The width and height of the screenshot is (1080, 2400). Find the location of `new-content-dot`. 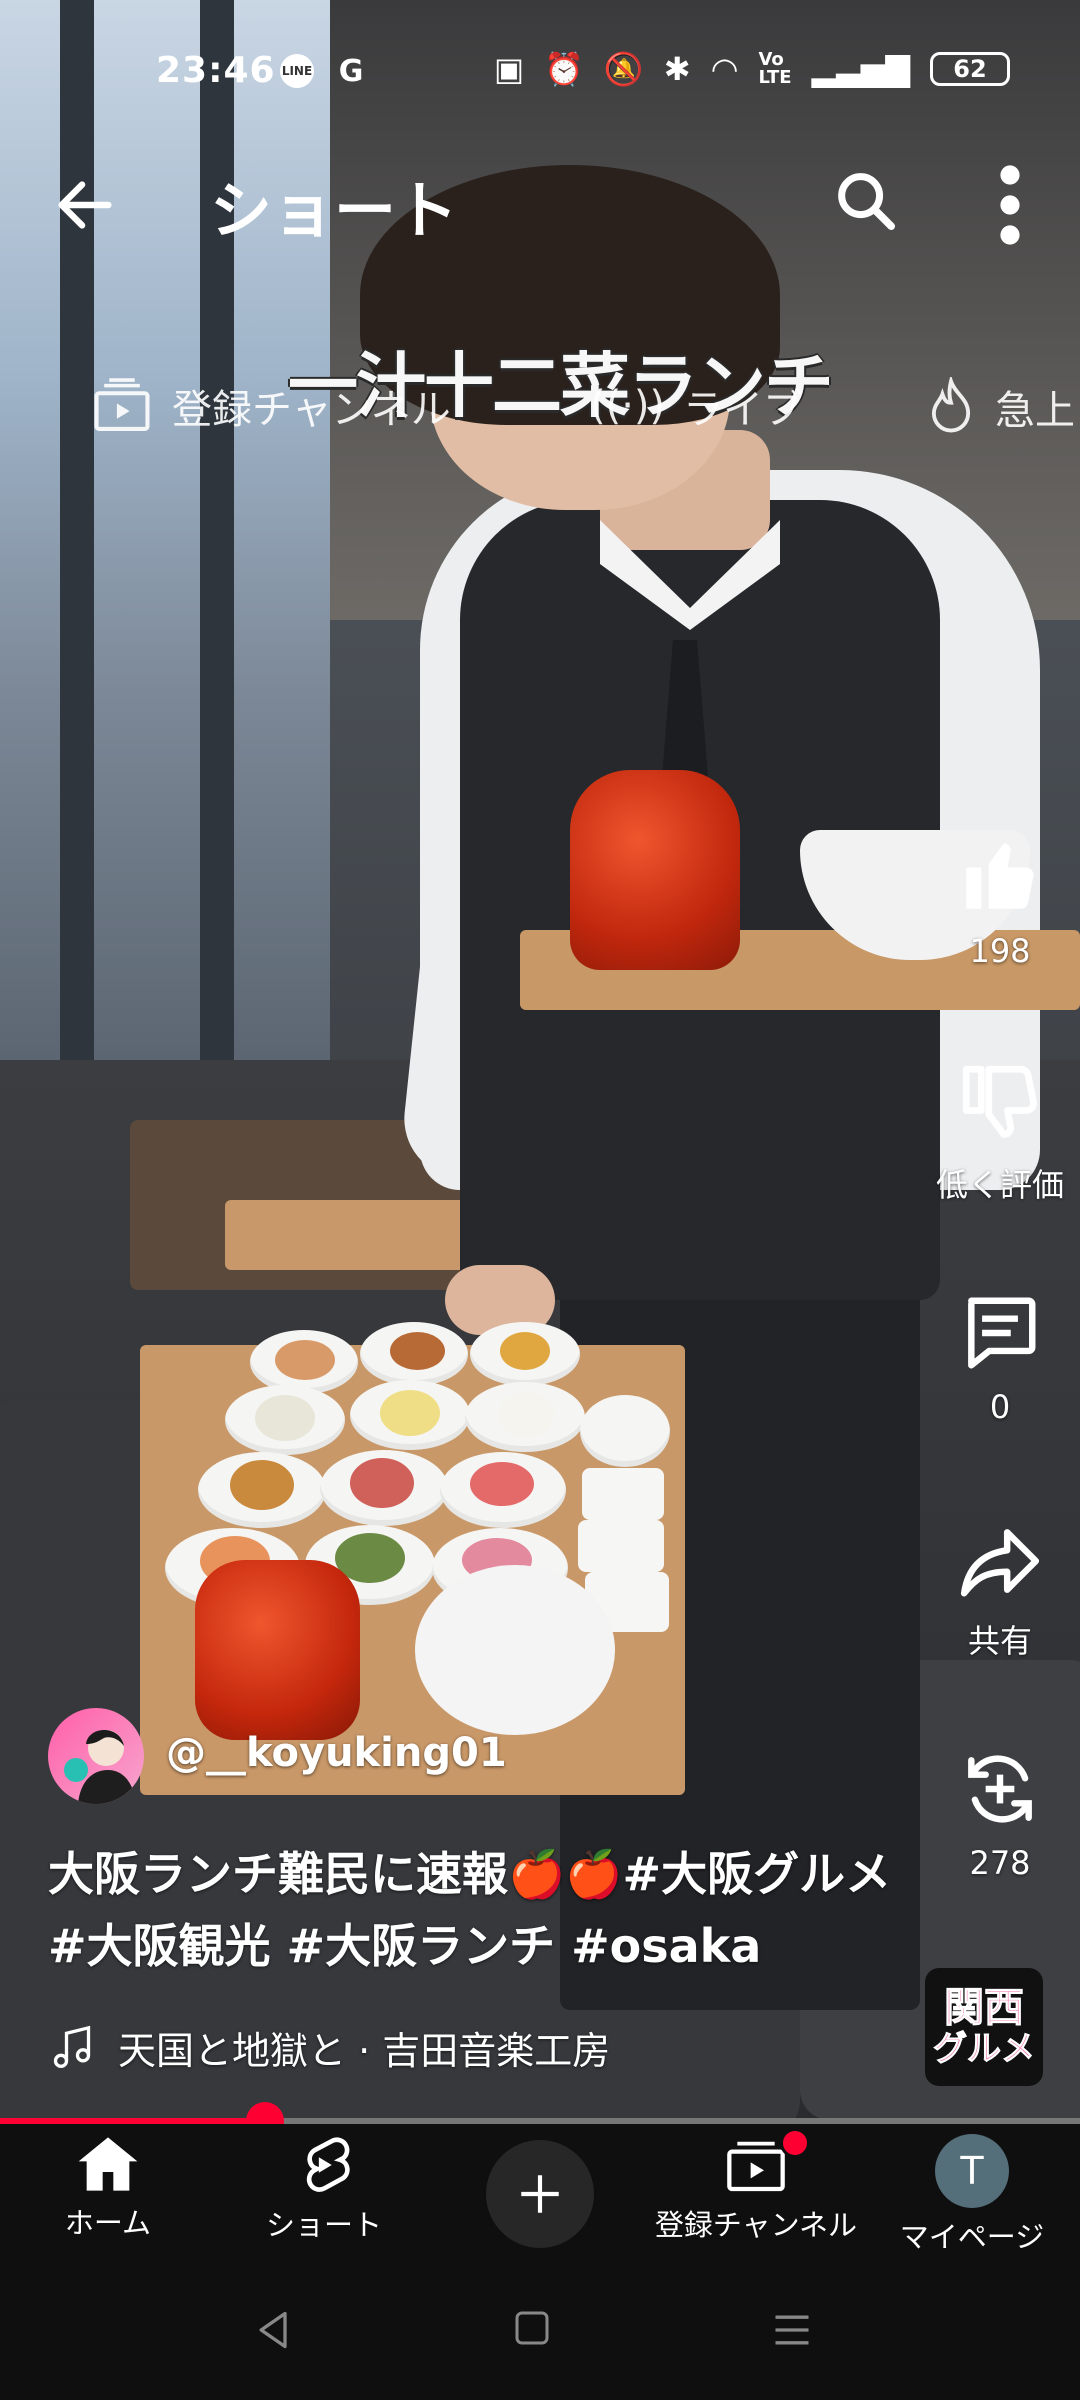

new-content-dot is located at coordinates (795, 2143).